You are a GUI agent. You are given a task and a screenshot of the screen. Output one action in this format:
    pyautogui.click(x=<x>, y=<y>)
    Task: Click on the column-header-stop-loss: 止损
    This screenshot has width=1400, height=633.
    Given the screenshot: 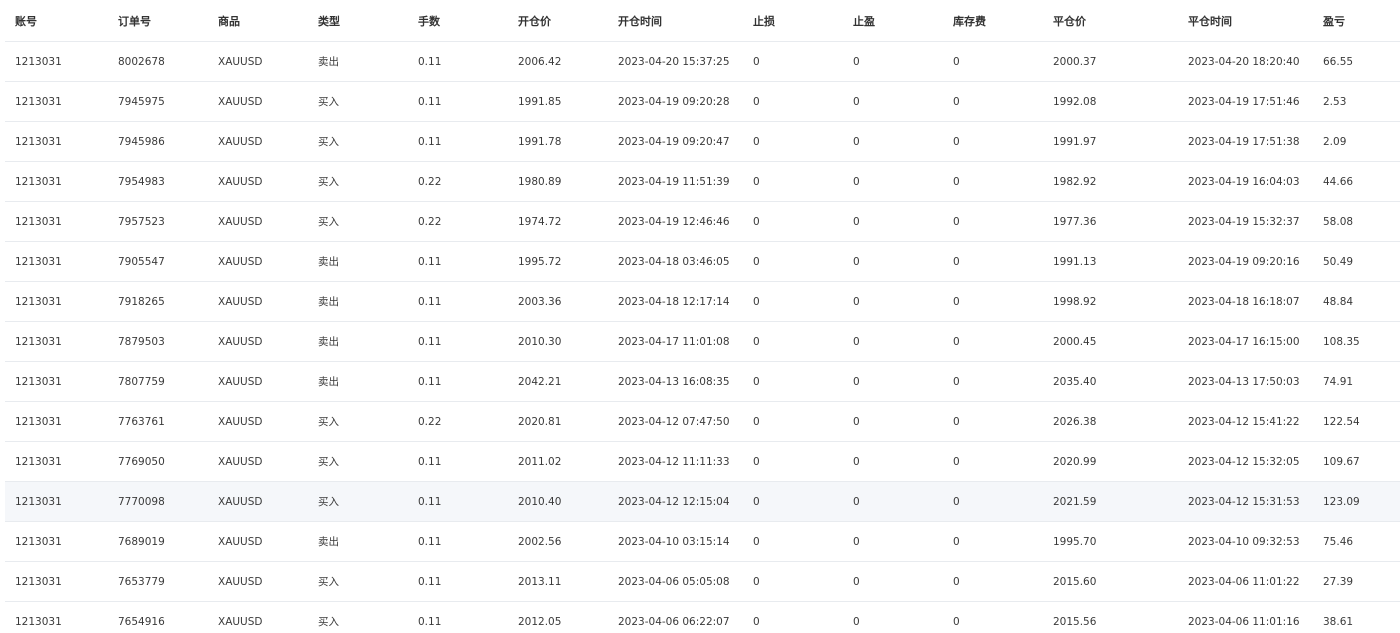 What is the action you would take?
    pyautogui.click(x=793, y=21)
    